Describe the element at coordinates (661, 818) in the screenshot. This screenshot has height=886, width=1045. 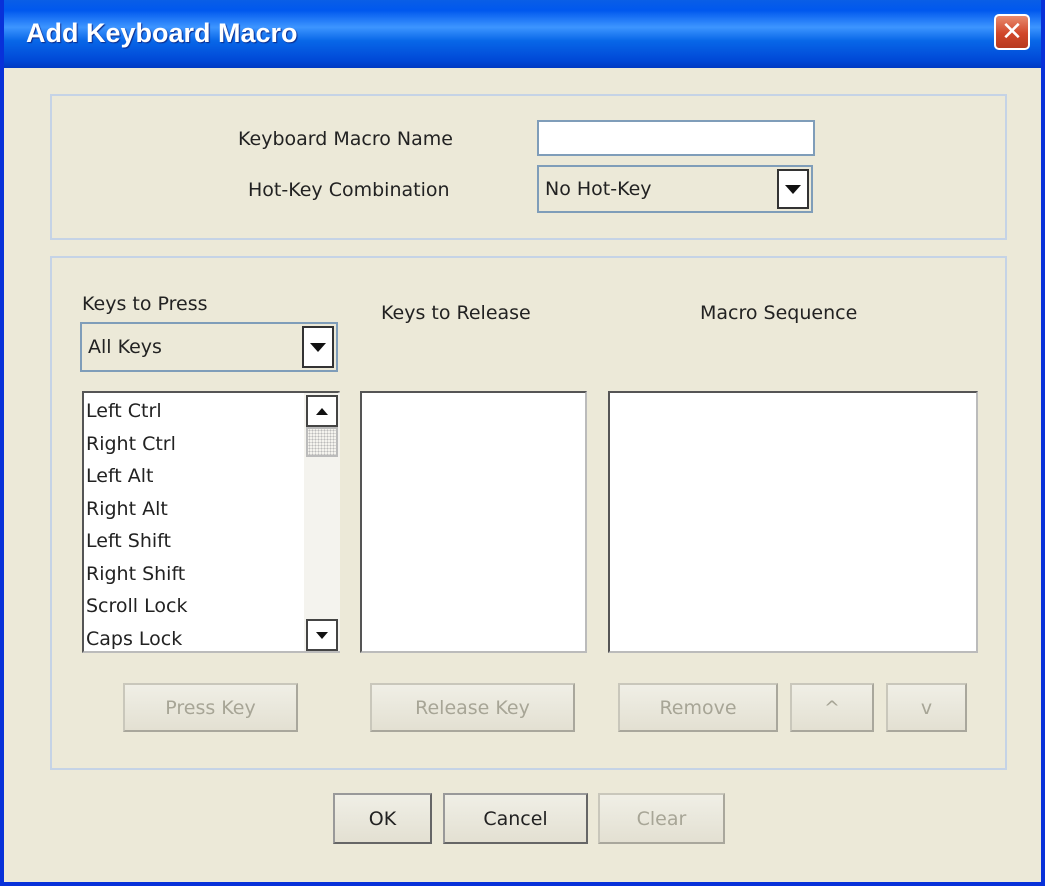
I see `clear-button: Clear` at that location.